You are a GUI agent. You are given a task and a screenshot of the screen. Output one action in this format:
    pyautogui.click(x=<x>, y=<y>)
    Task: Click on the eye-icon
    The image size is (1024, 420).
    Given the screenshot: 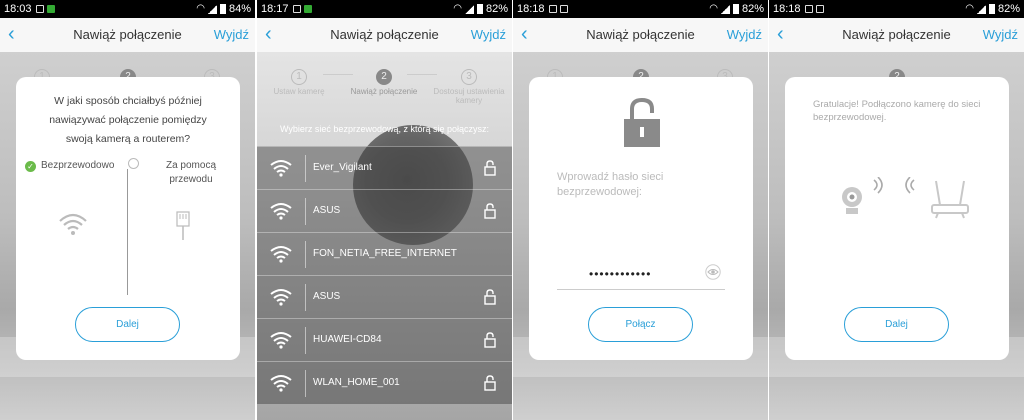 What is the action you would take?
    pyautogui.click(x=713, y=272)
    